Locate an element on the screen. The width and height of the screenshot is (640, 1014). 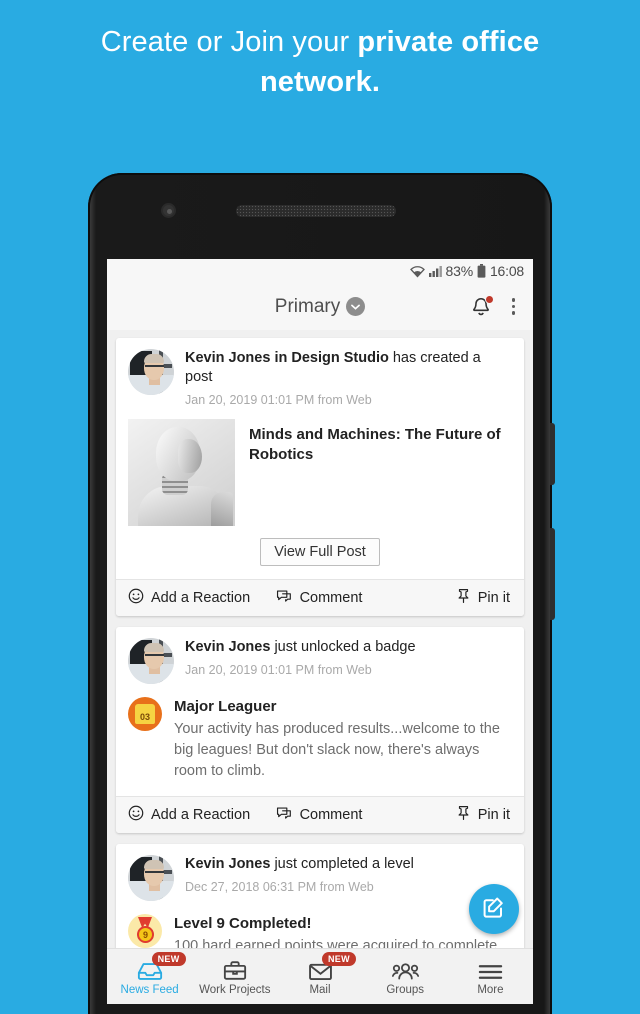
card-activity-line: Kevin Jones just unlocked a badge is located at coordinates (348, 647).